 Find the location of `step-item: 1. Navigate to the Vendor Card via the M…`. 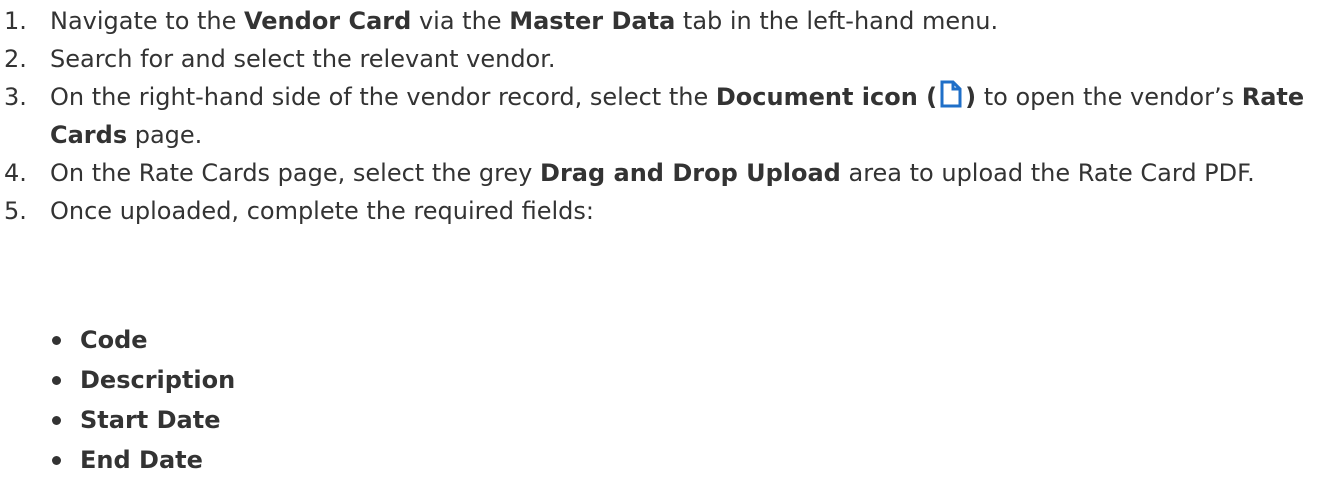

step-item: 1. Navigate to the Vendor Card via the M… is located at coordinates (658, 21).